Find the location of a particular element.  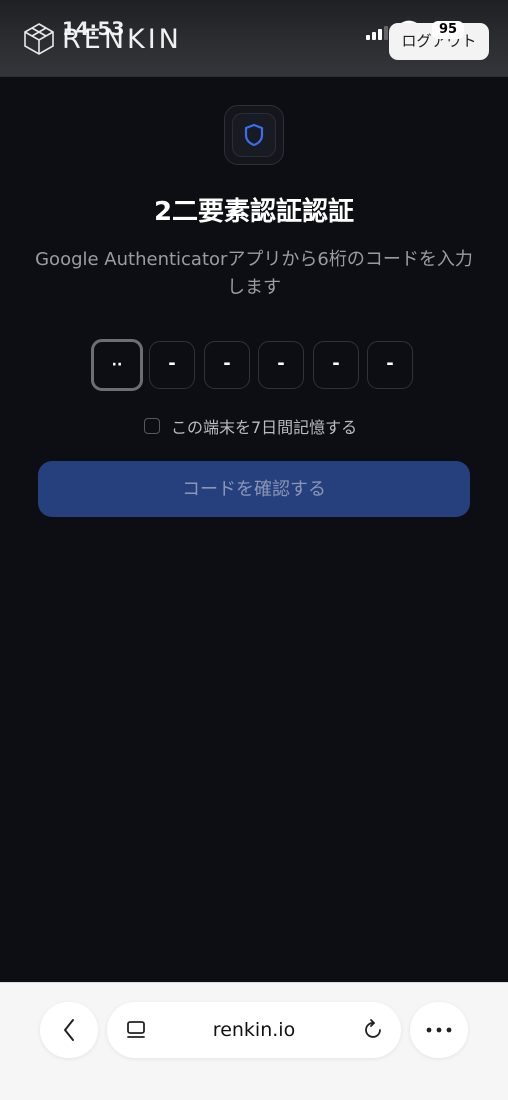

url-text: renkin.io is located at coordinates (254, 1030).